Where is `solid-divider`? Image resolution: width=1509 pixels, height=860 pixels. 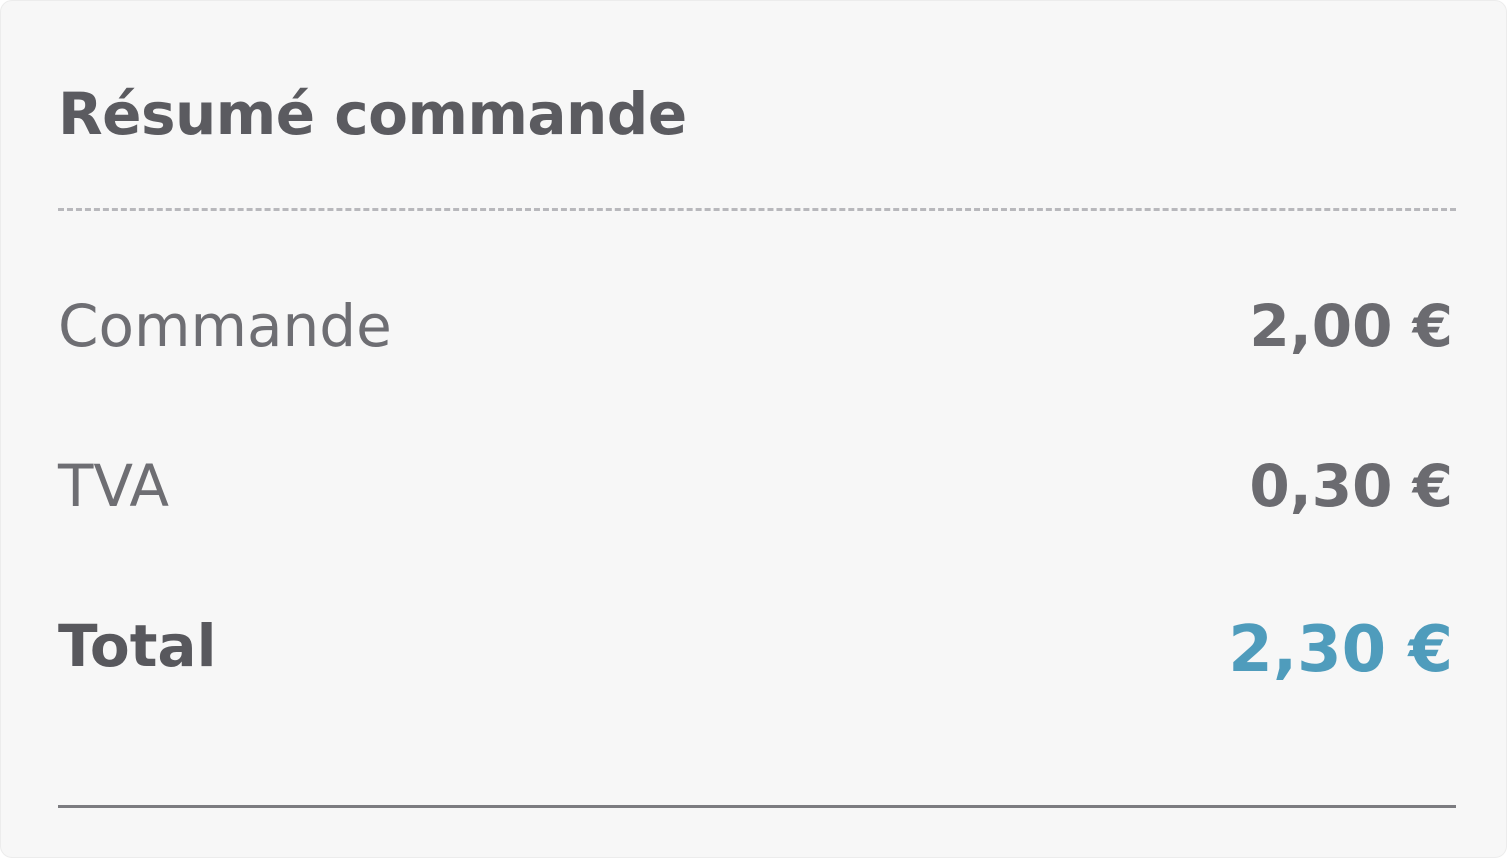 solid-divider is located at coordinates (757, 806).